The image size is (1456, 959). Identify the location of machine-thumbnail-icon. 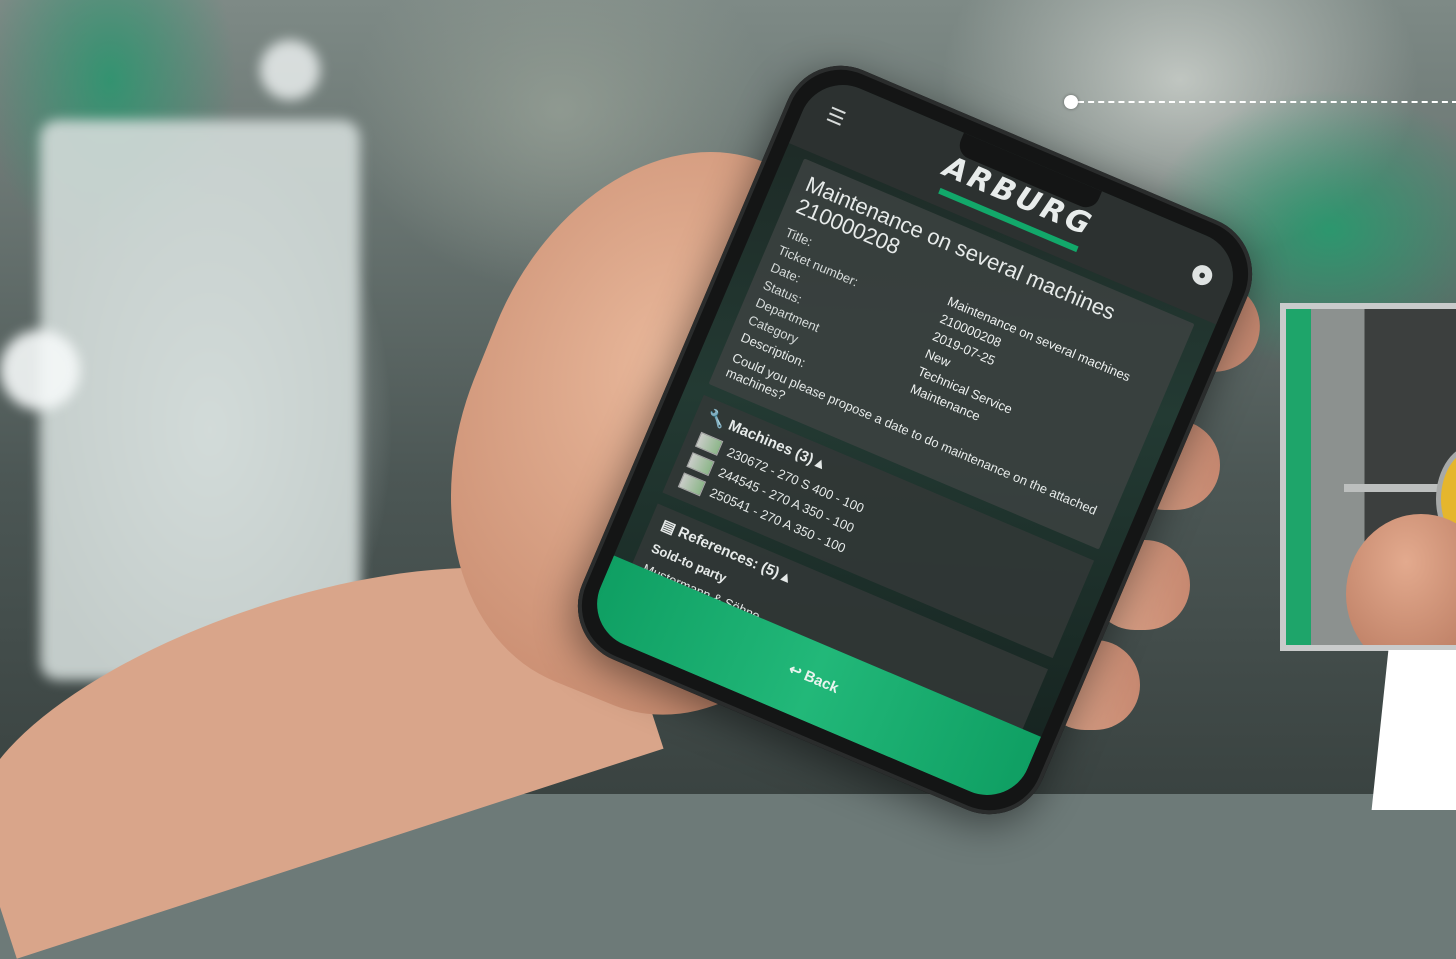
(692, 484).